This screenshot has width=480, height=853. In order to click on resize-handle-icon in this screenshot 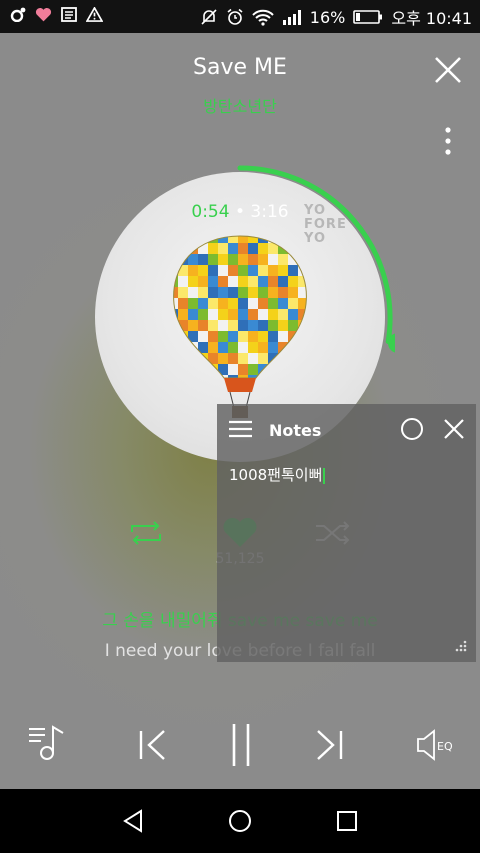, I will do `click(460, 647)`.